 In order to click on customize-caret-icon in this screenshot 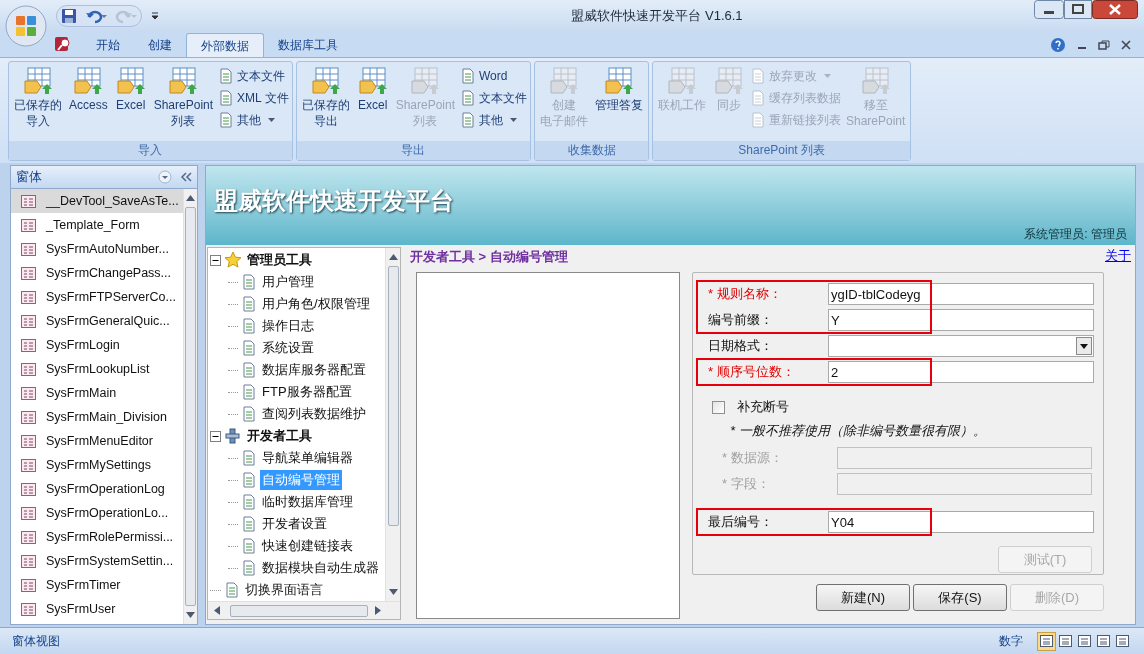, I will do `click(155, 16)`.